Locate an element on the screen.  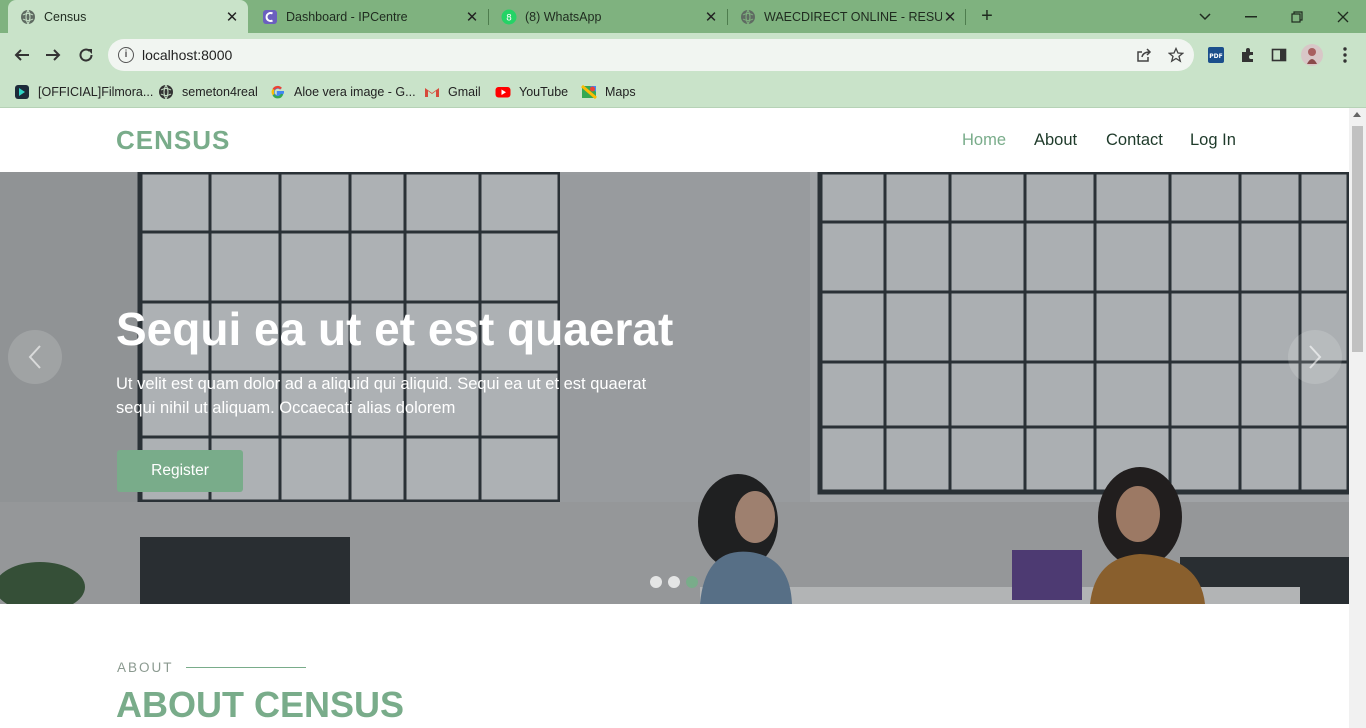
about-section-label: ABOUT is located at coordinates (211, 667).